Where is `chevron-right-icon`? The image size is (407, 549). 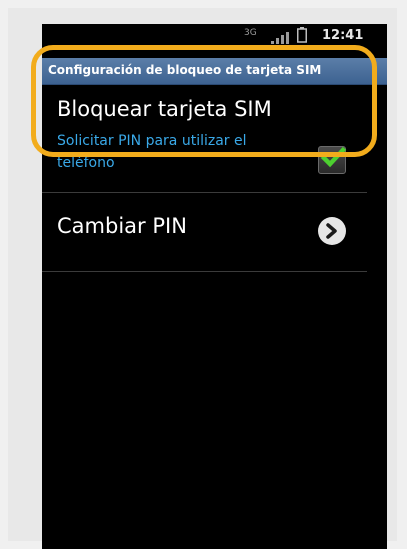 chevron-right-icon is located at coordinates (331, 231).